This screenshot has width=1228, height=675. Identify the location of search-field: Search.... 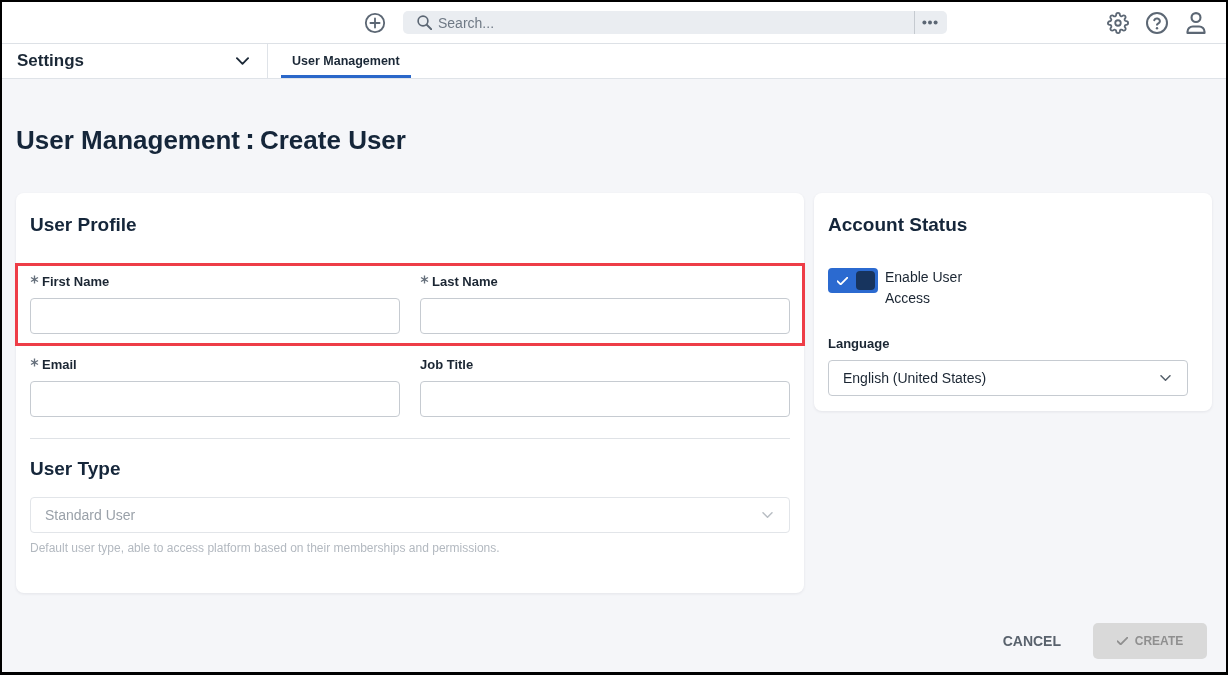
(675, 22).